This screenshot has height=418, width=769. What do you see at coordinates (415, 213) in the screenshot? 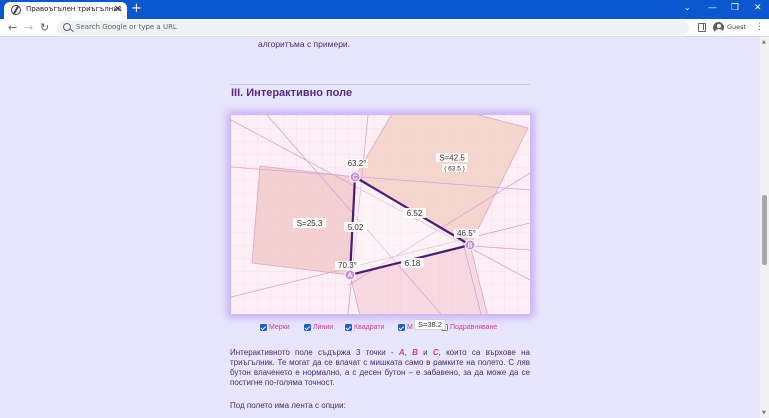
I see `side-a-label: 6.52` at bounding box center [415, 213].